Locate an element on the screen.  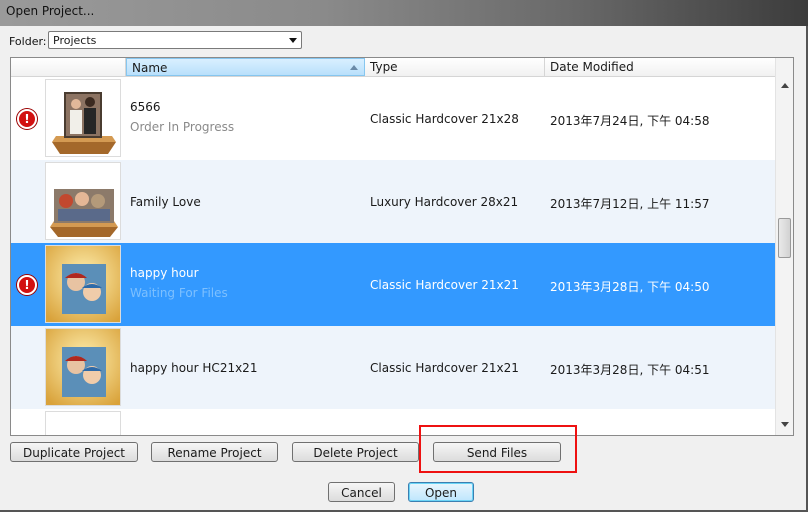
column-type: Type is located at coordinates (455, 67).